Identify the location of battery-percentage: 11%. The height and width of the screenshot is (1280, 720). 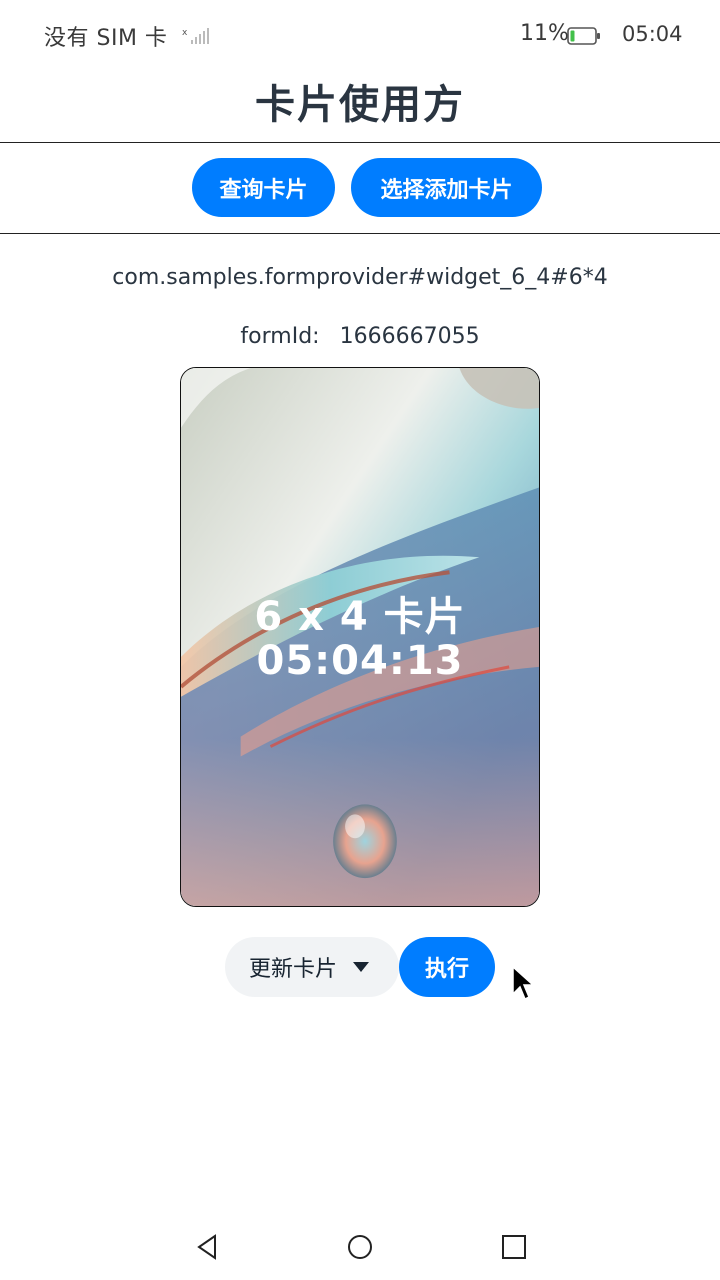
(544, 33).